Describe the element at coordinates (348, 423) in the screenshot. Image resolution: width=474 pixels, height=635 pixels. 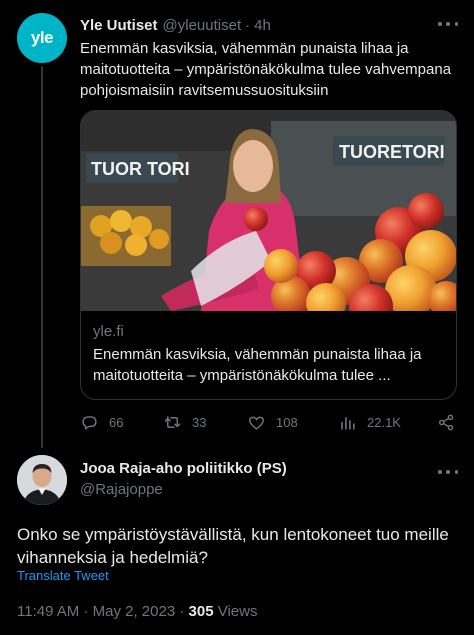
I see `analytics-icon` at that location.